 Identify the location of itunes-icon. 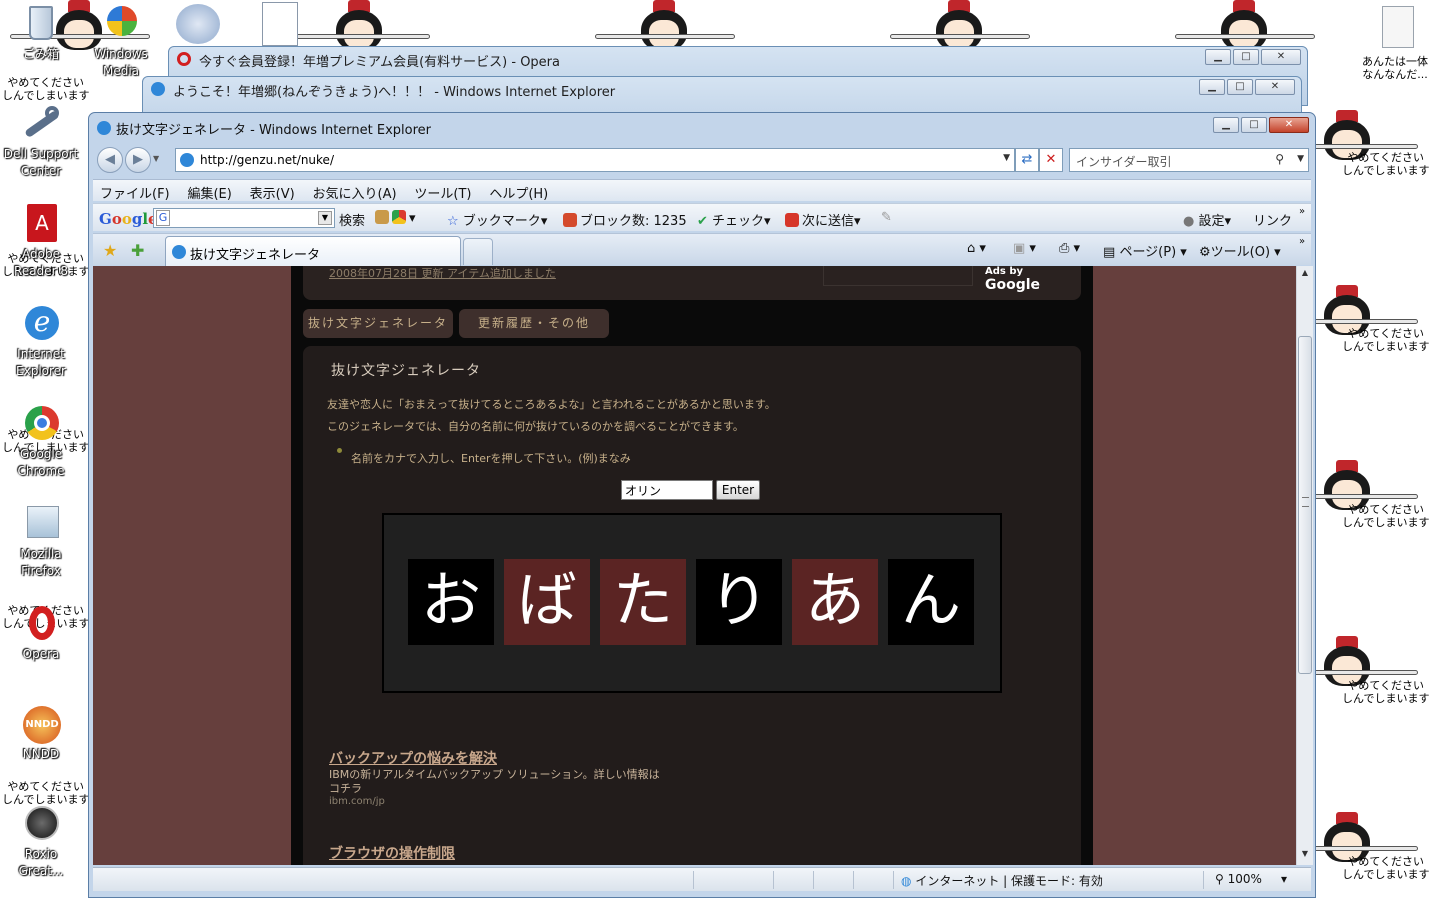
(198, 24).